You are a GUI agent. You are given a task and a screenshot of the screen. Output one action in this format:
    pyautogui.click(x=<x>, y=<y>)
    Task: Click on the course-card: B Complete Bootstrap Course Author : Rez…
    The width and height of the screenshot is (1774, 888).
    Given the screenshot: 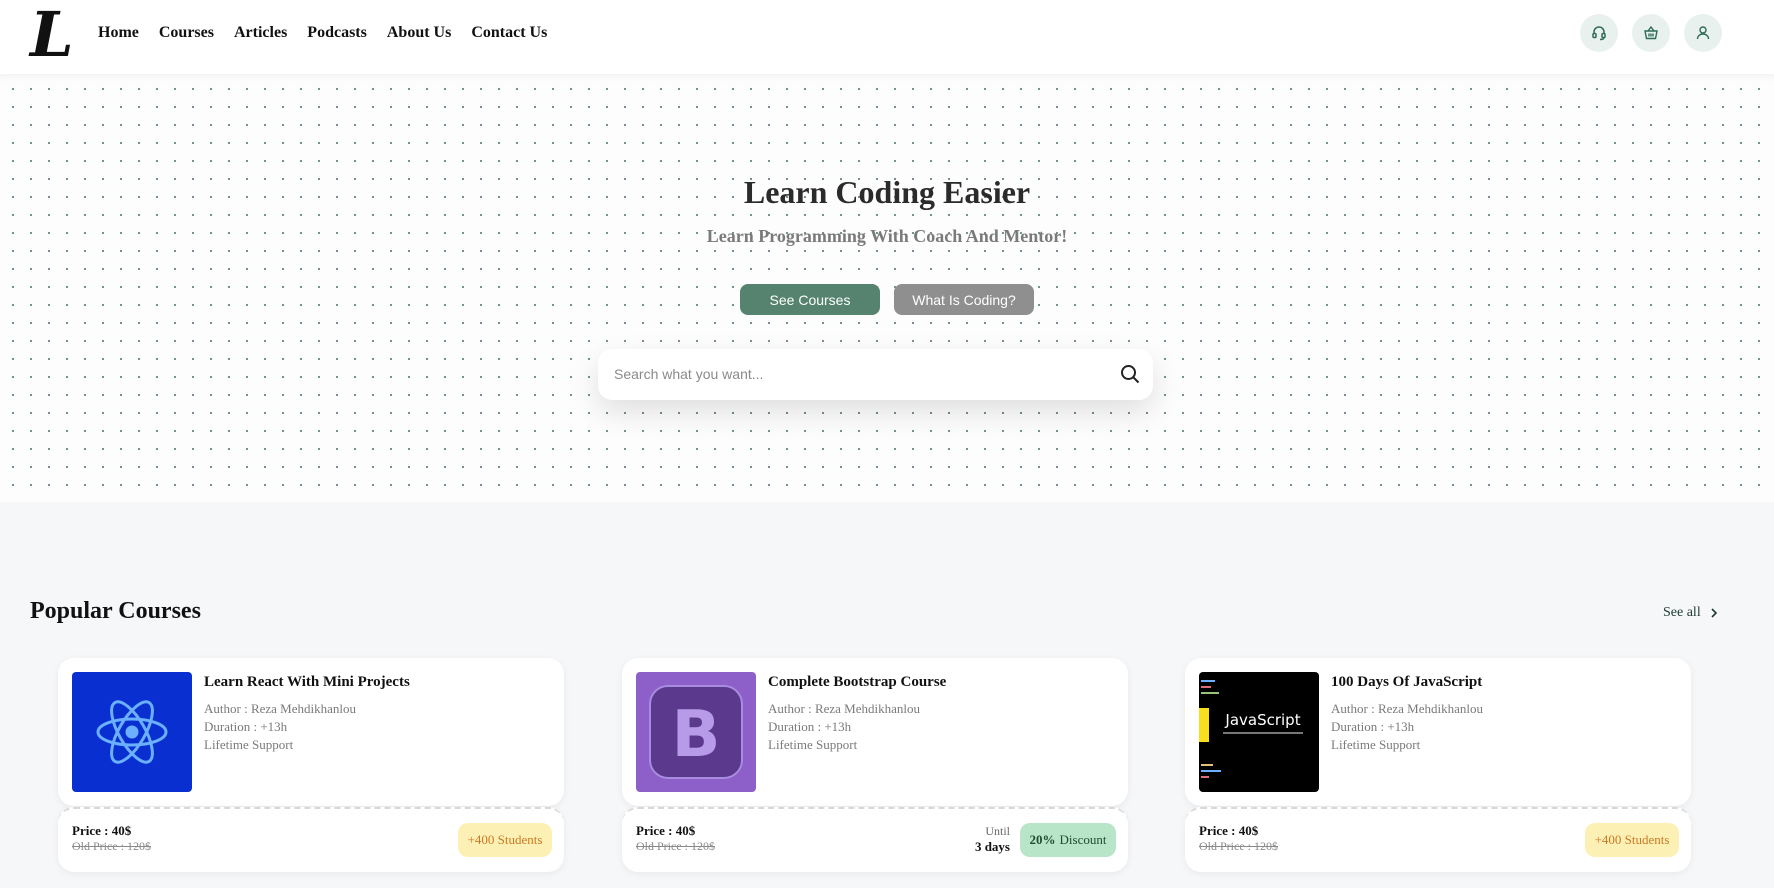 What is the action you would take?
    pyautogui.click(x=875, y=765)
    